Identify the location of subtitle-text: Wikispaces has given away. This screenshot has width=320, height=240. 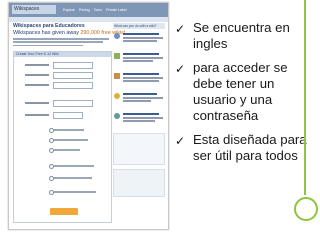
(47, 33).